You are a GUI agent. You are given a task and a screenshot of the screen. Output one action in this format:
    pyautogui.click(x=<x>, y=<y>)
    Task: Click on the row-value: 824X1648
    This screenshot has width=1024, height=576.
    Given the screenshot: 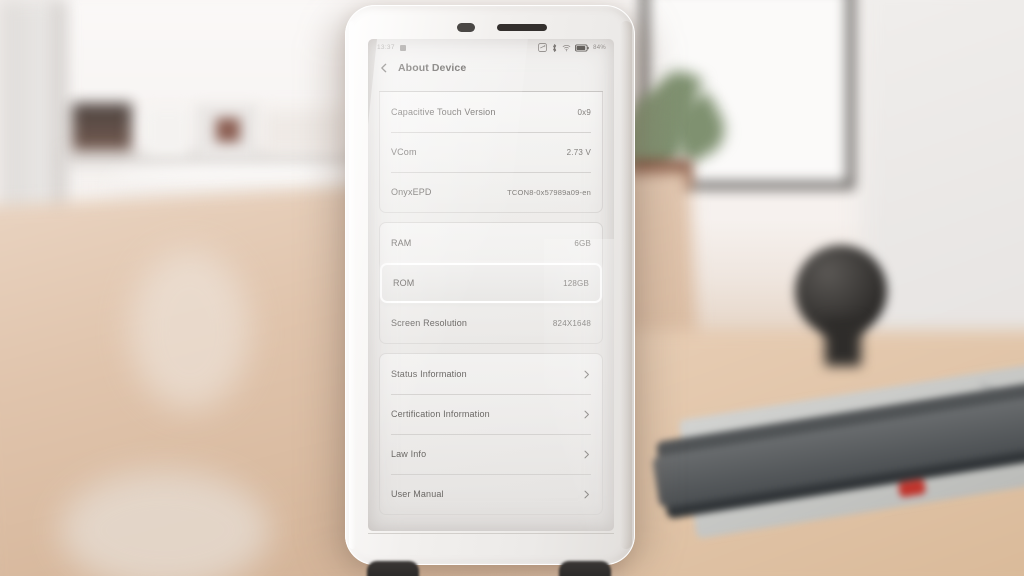 What is the action you would take?
    pyautogui.click(x=571, y=323)
    